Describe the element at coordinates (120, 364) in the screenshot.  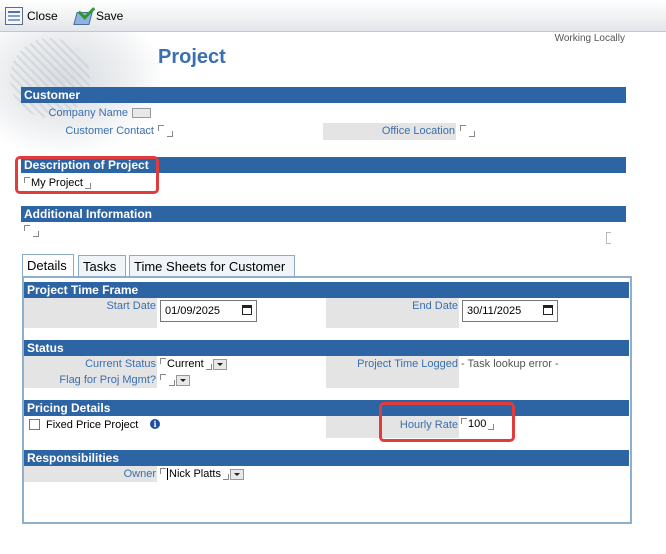
I see `current-status-label: Current Status` at that location.